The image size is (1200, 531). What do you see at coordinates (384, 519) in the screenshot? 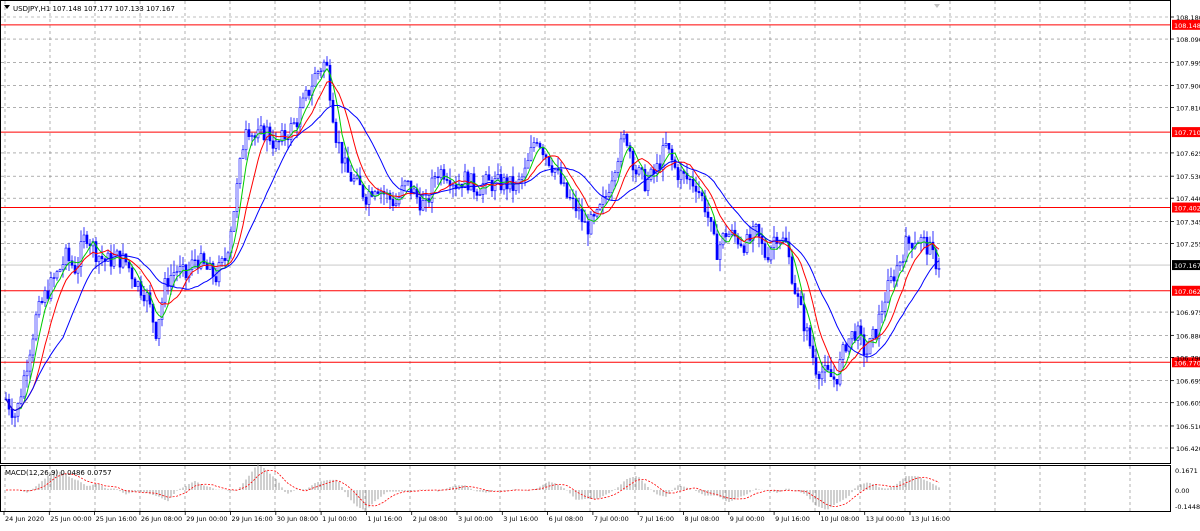
I see `time-tick-label: 1 Jul 16:00` at bounding box center [384, 519].